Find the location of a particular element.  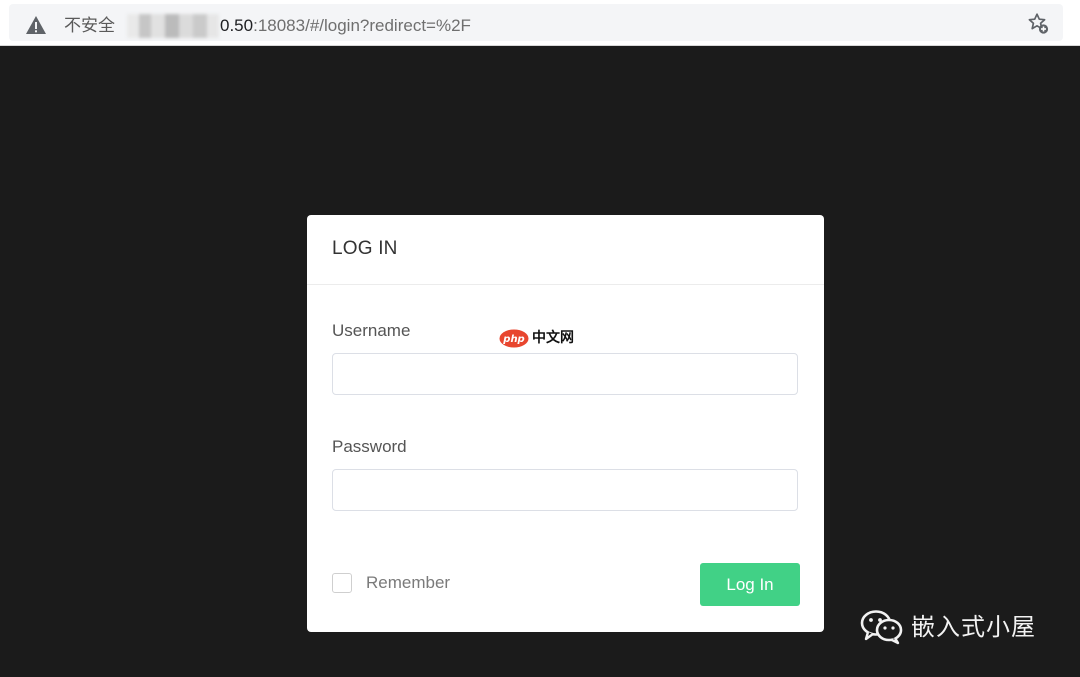

wechat-account-watermark: 嵌入式小屋 is located at coordinates (973, 627).